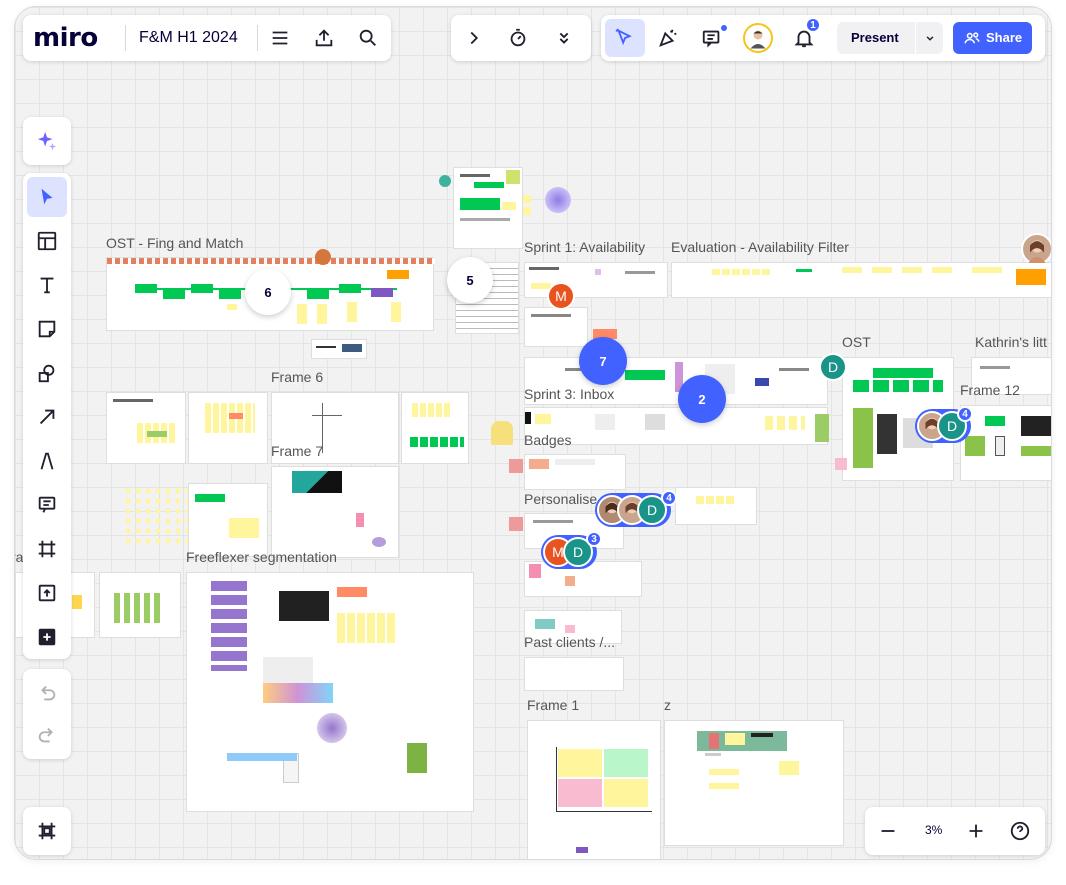  Describe the element at coordinates (297, 451) in the screenshot. I see `frame-label-frame7: Frame 7` at that location.